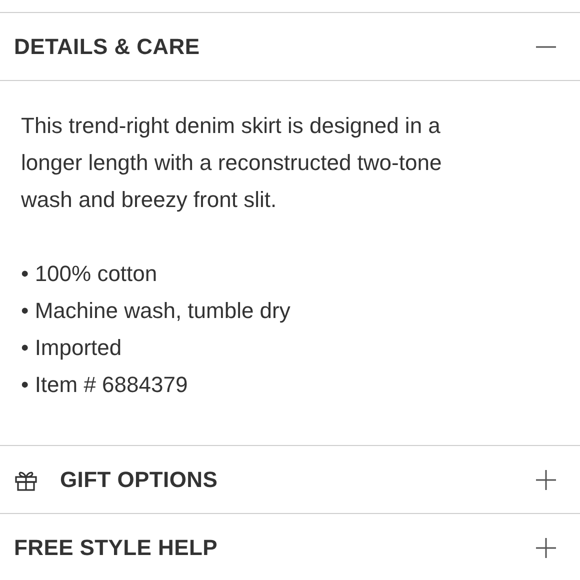 This screenshot has height=580, width=580. Describe the element at coordinates (105, 385) in the screenshot. I see `bullet-item: • Item # 6884379` at that location.